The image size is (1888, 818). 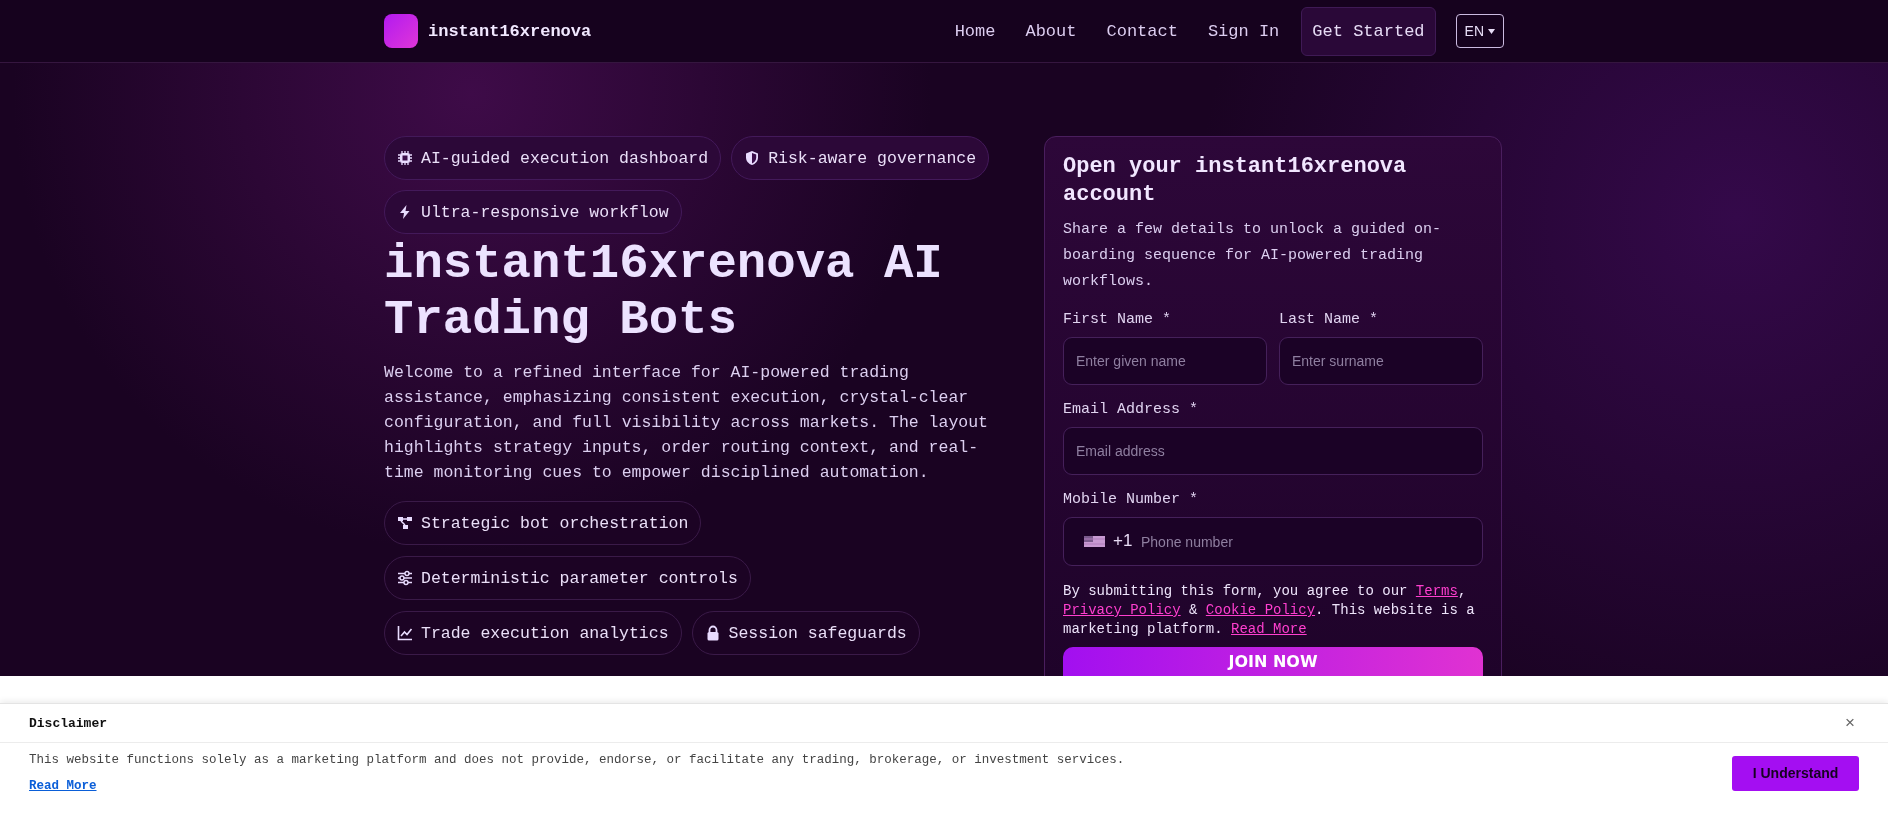 What do you see at coordinates (1235, 181) in the screenshot?
I see `form-title: Open your instant16xrenova account` at bounding box center [1235, 181].